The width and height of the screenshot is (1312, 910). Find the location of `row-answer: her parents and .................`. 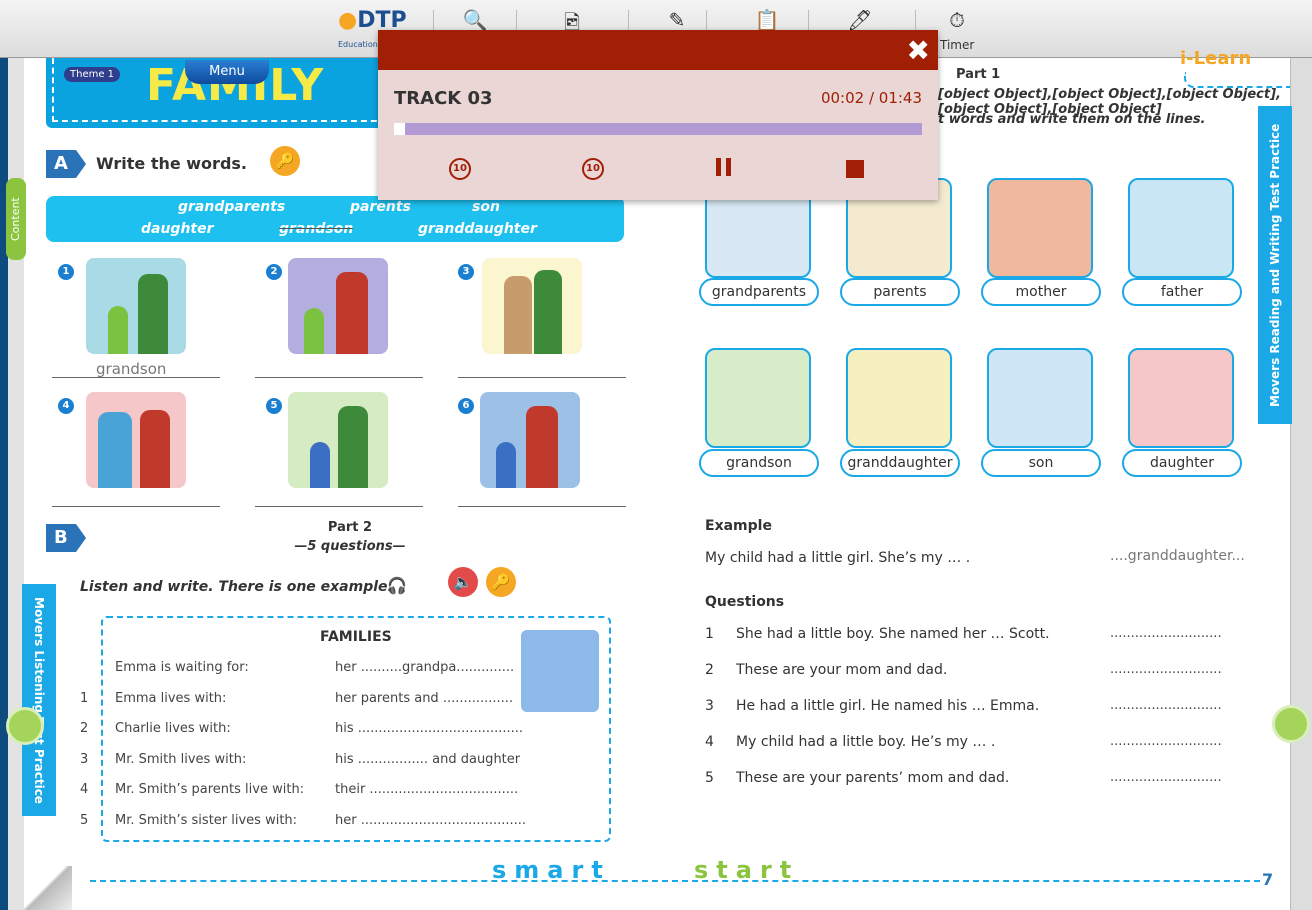

row-answer: her parents and ................. is located at coordinates (424, 698).